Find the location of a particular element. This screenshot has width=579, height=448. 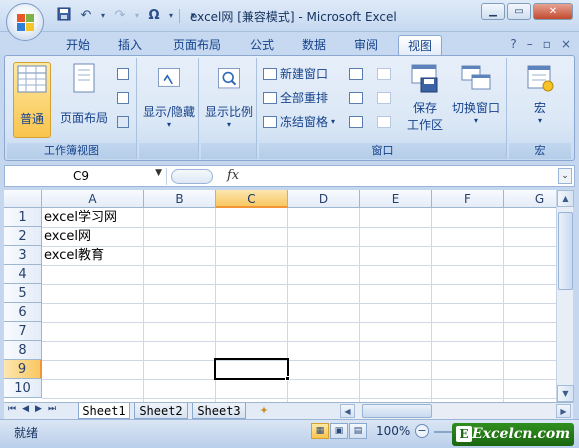

ribbon-minimize-icon: – is located at coordinates (530, 44).